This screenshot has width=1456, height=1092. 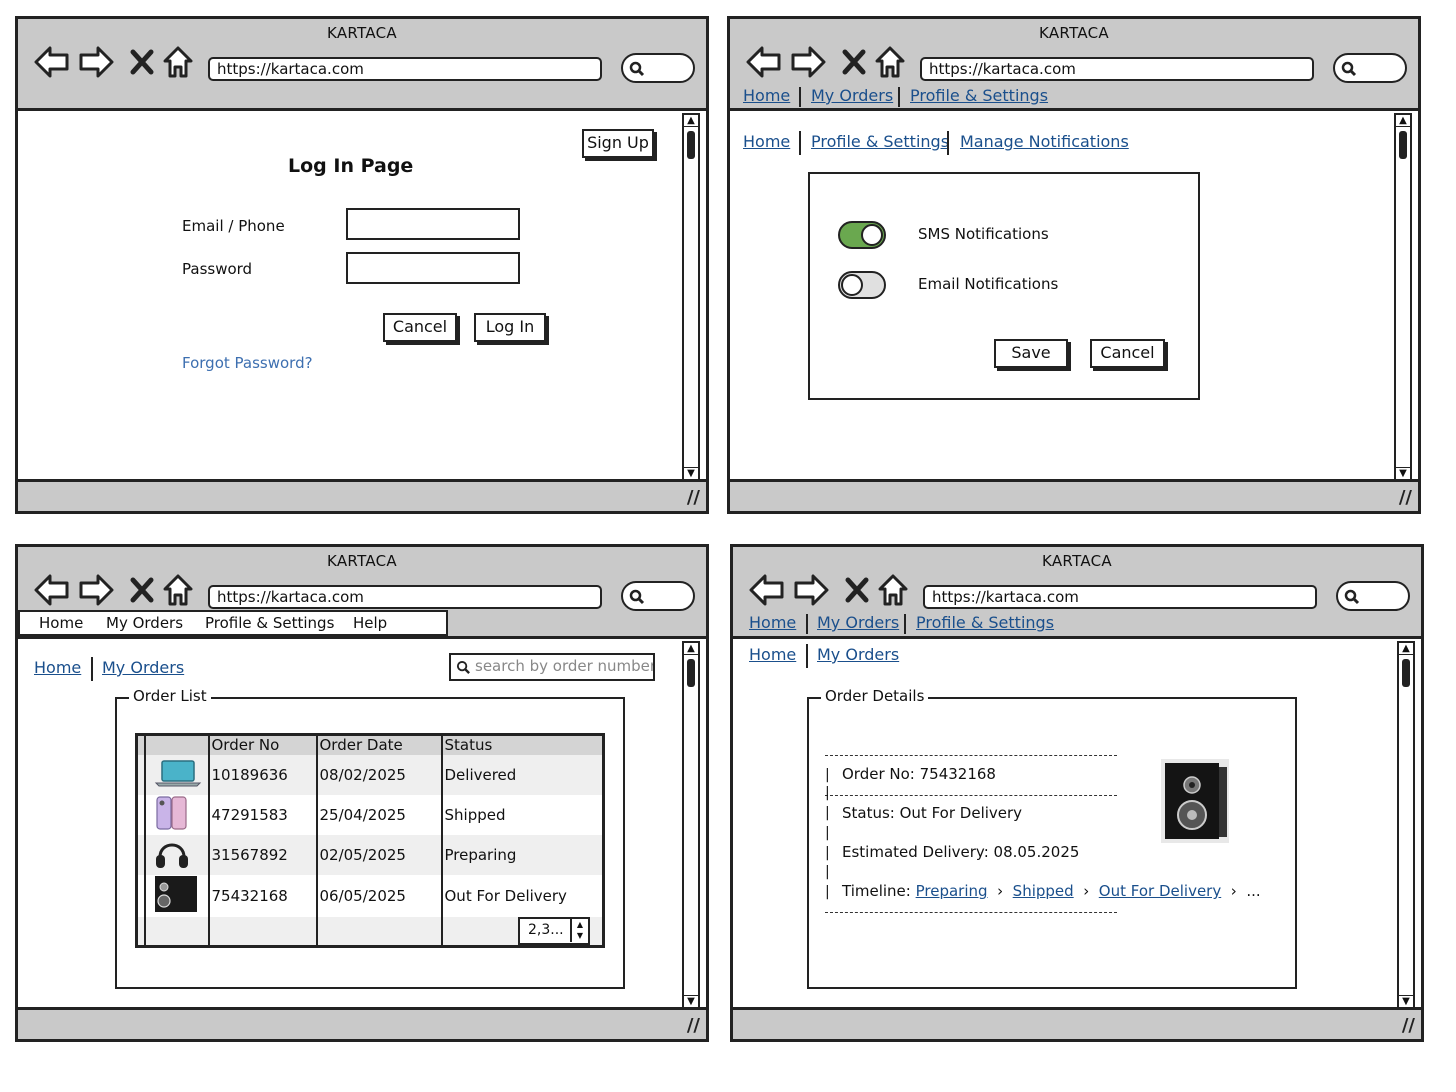 I want to click on cell-status: Shipped, so click(x=522, y=814).